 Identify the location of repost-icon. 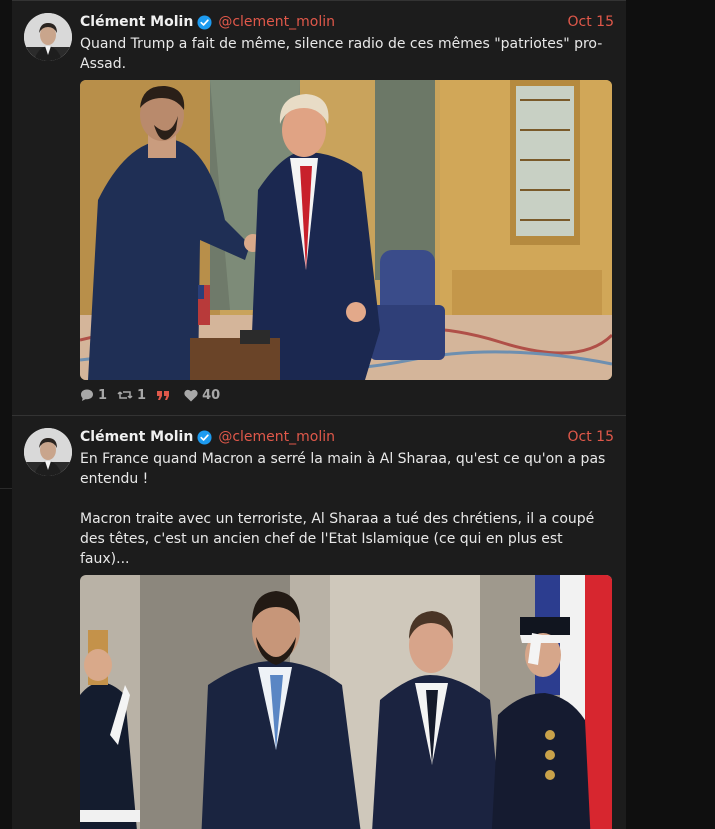
(125, 395).